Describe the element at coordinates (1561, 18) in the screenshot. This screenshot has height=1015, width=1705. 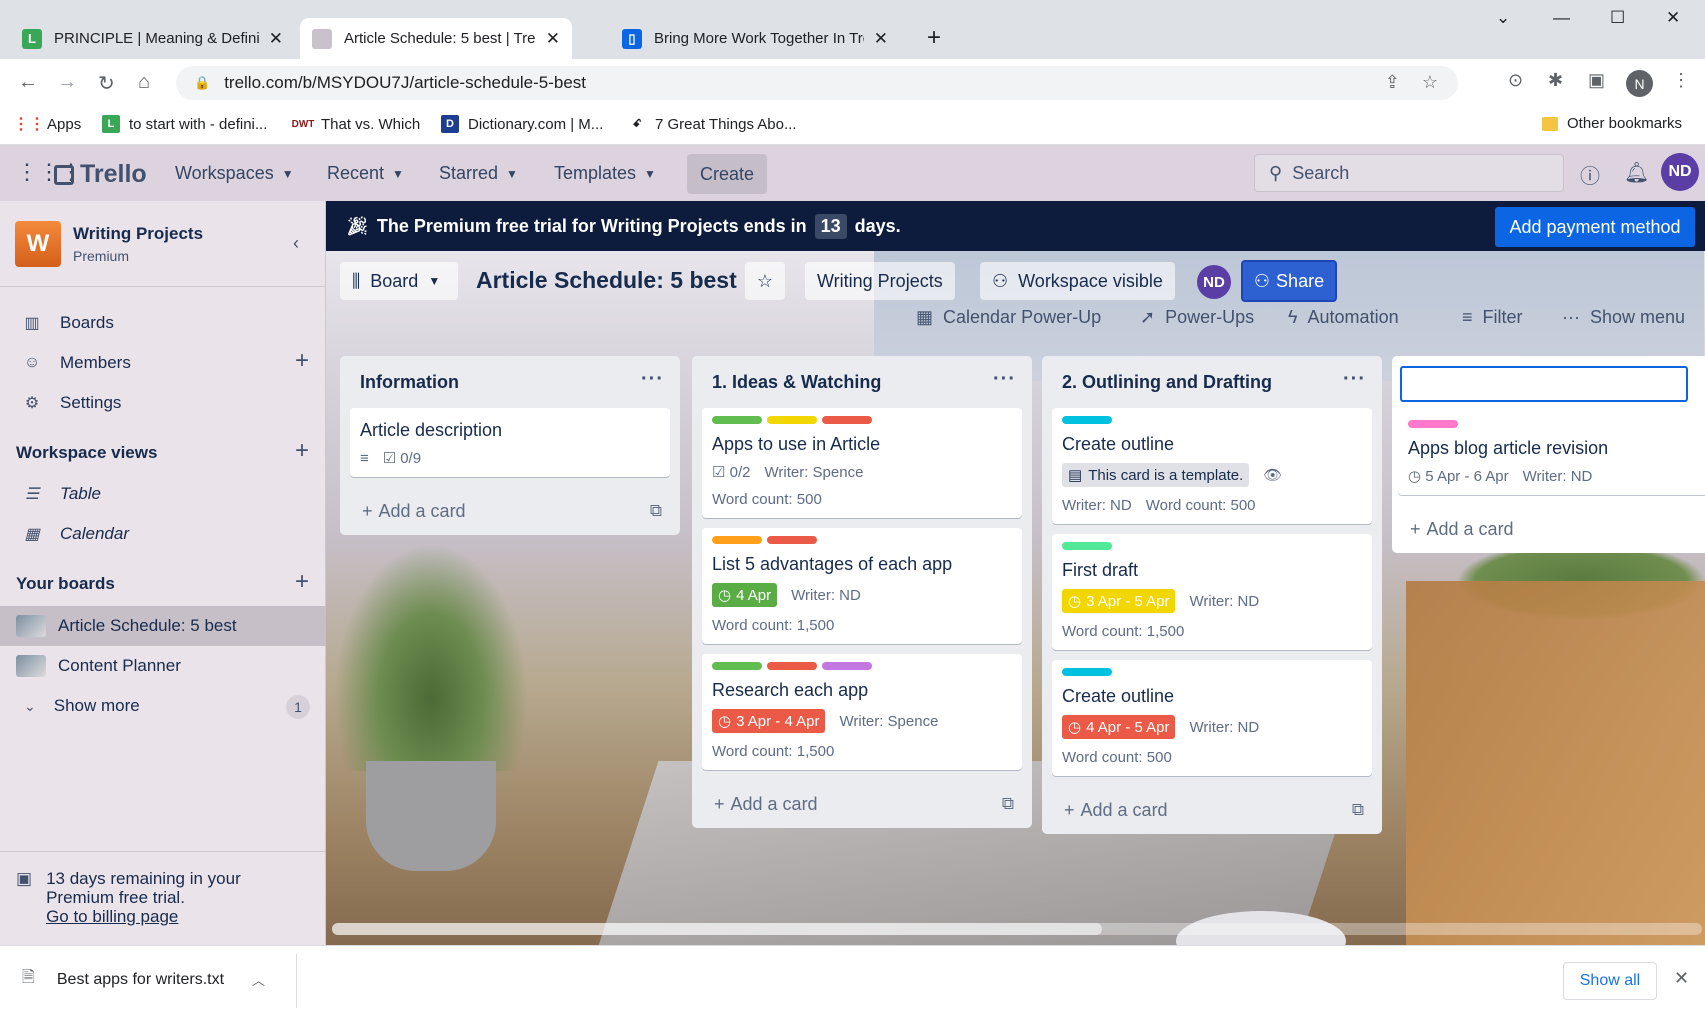
I see `minimize-icon: —` at that location.